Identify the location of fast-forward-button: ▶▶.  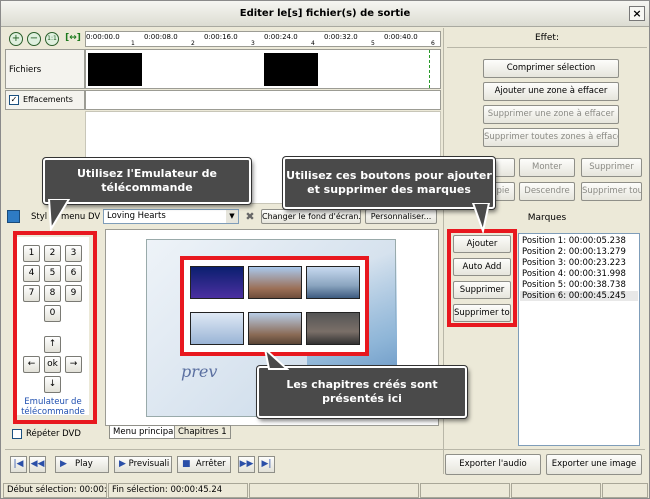
(246, 464).